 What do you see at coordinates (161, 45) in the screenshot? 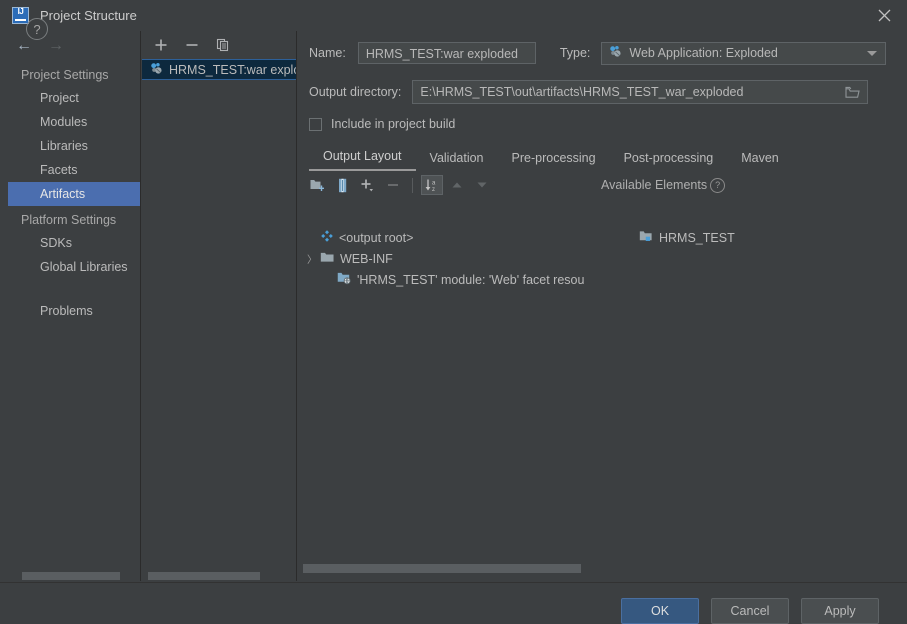
I see `add-artifact-button` at bounding box center [161, 45].